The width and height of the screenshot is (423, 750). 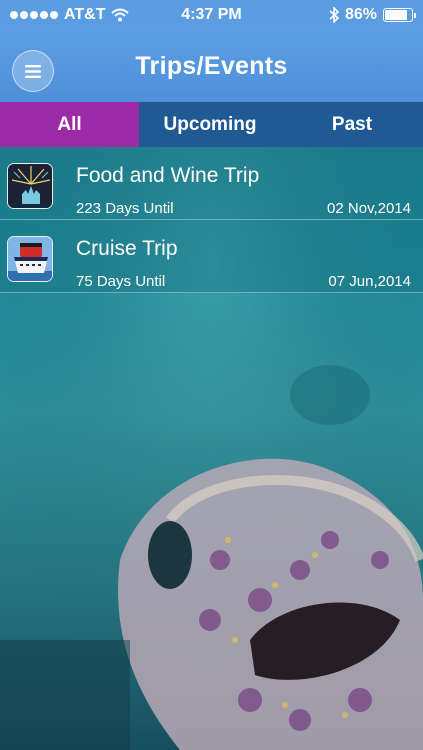 I want to click on carrier-signal: AT&T, so click(x=77, y=15).